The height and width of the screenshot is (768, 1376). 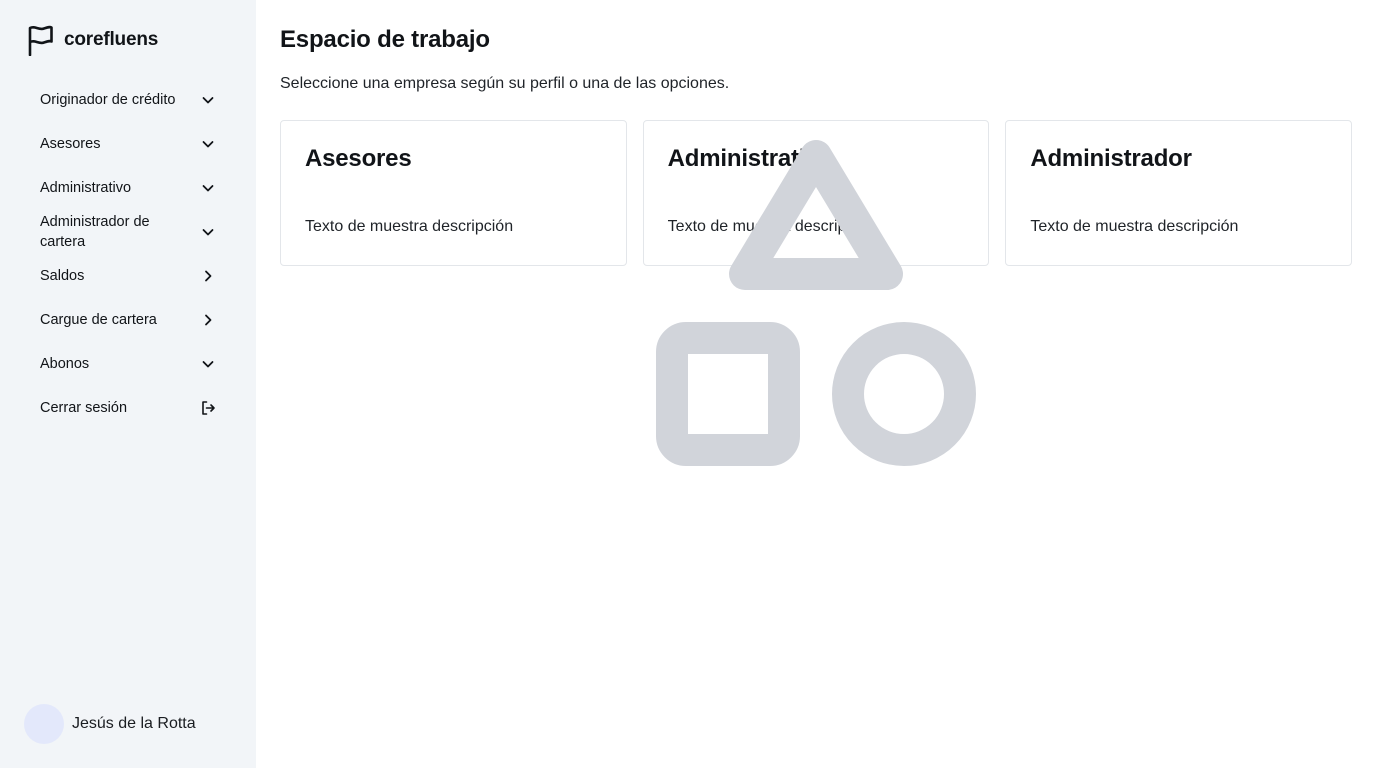 I want to click on sidebar-item-originador-de-credito: Originador de crédito, so click(x=128, y=100).